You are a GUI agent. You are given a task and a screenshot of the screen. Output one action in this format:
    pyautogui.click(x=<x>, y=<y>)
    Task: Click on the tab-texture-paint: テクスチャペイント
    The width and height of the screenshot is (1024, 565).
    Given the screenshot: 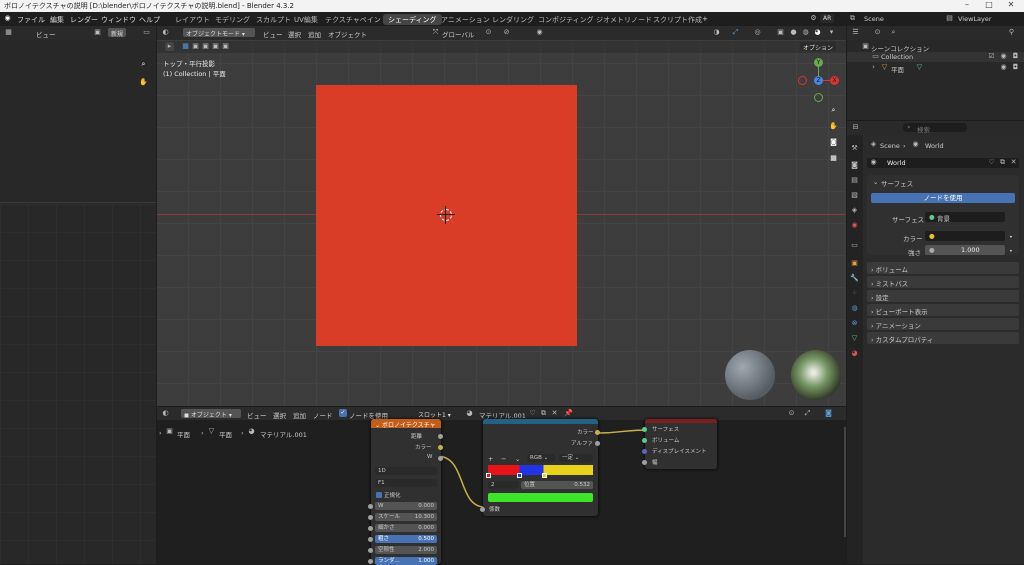 What is the action you would take?
    pyautogui.click(x=356, y=19)
    